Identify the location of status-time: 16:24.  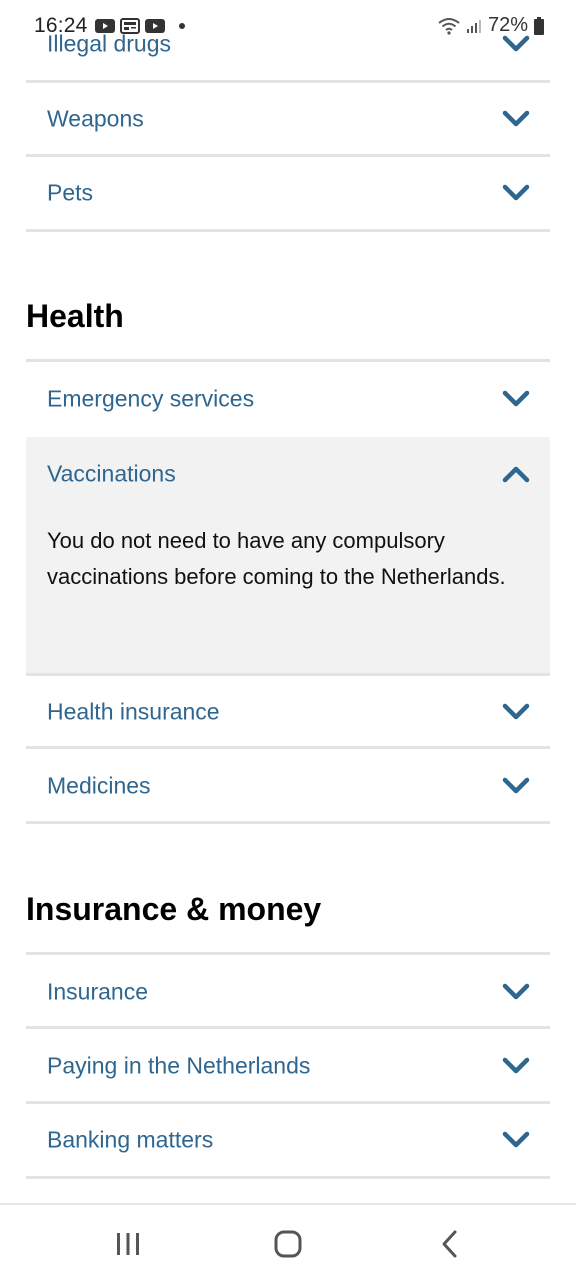
(61, 25).